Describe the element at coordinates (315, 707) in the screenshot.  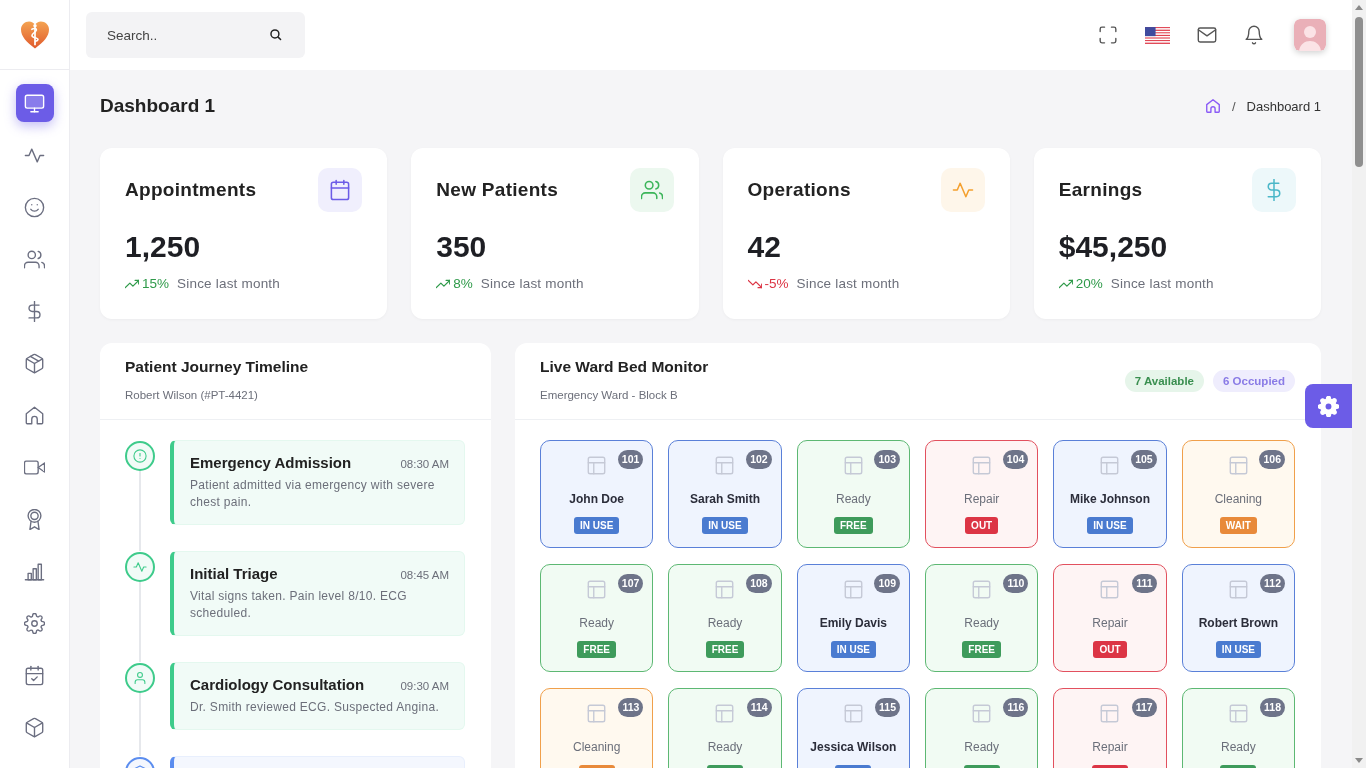
I see `event-description: Dr. Smith reviewed ECG. Suspected Angina.` at that location.